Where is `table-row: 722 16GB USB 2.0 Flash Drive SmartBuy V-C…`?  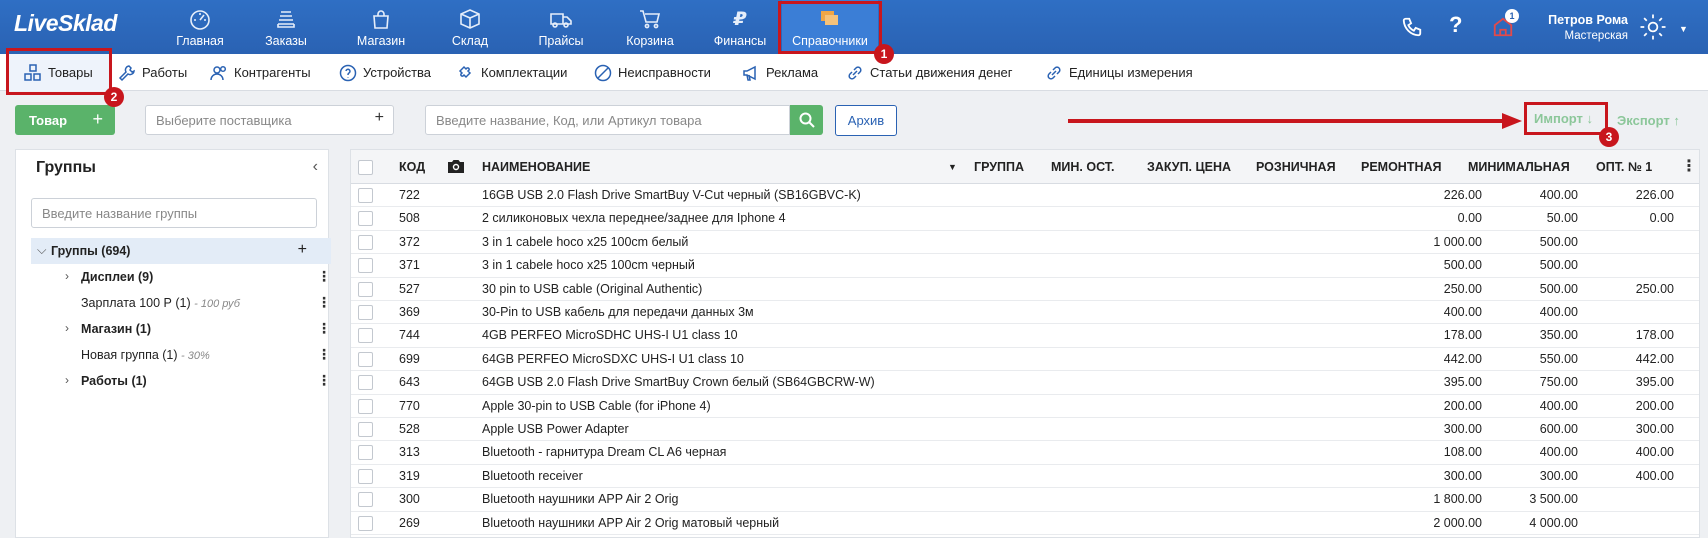
table-row: 722 16GB USB 2.0 Flash Drive SmartBuy V-C… is located at coordinates (1025, 196).